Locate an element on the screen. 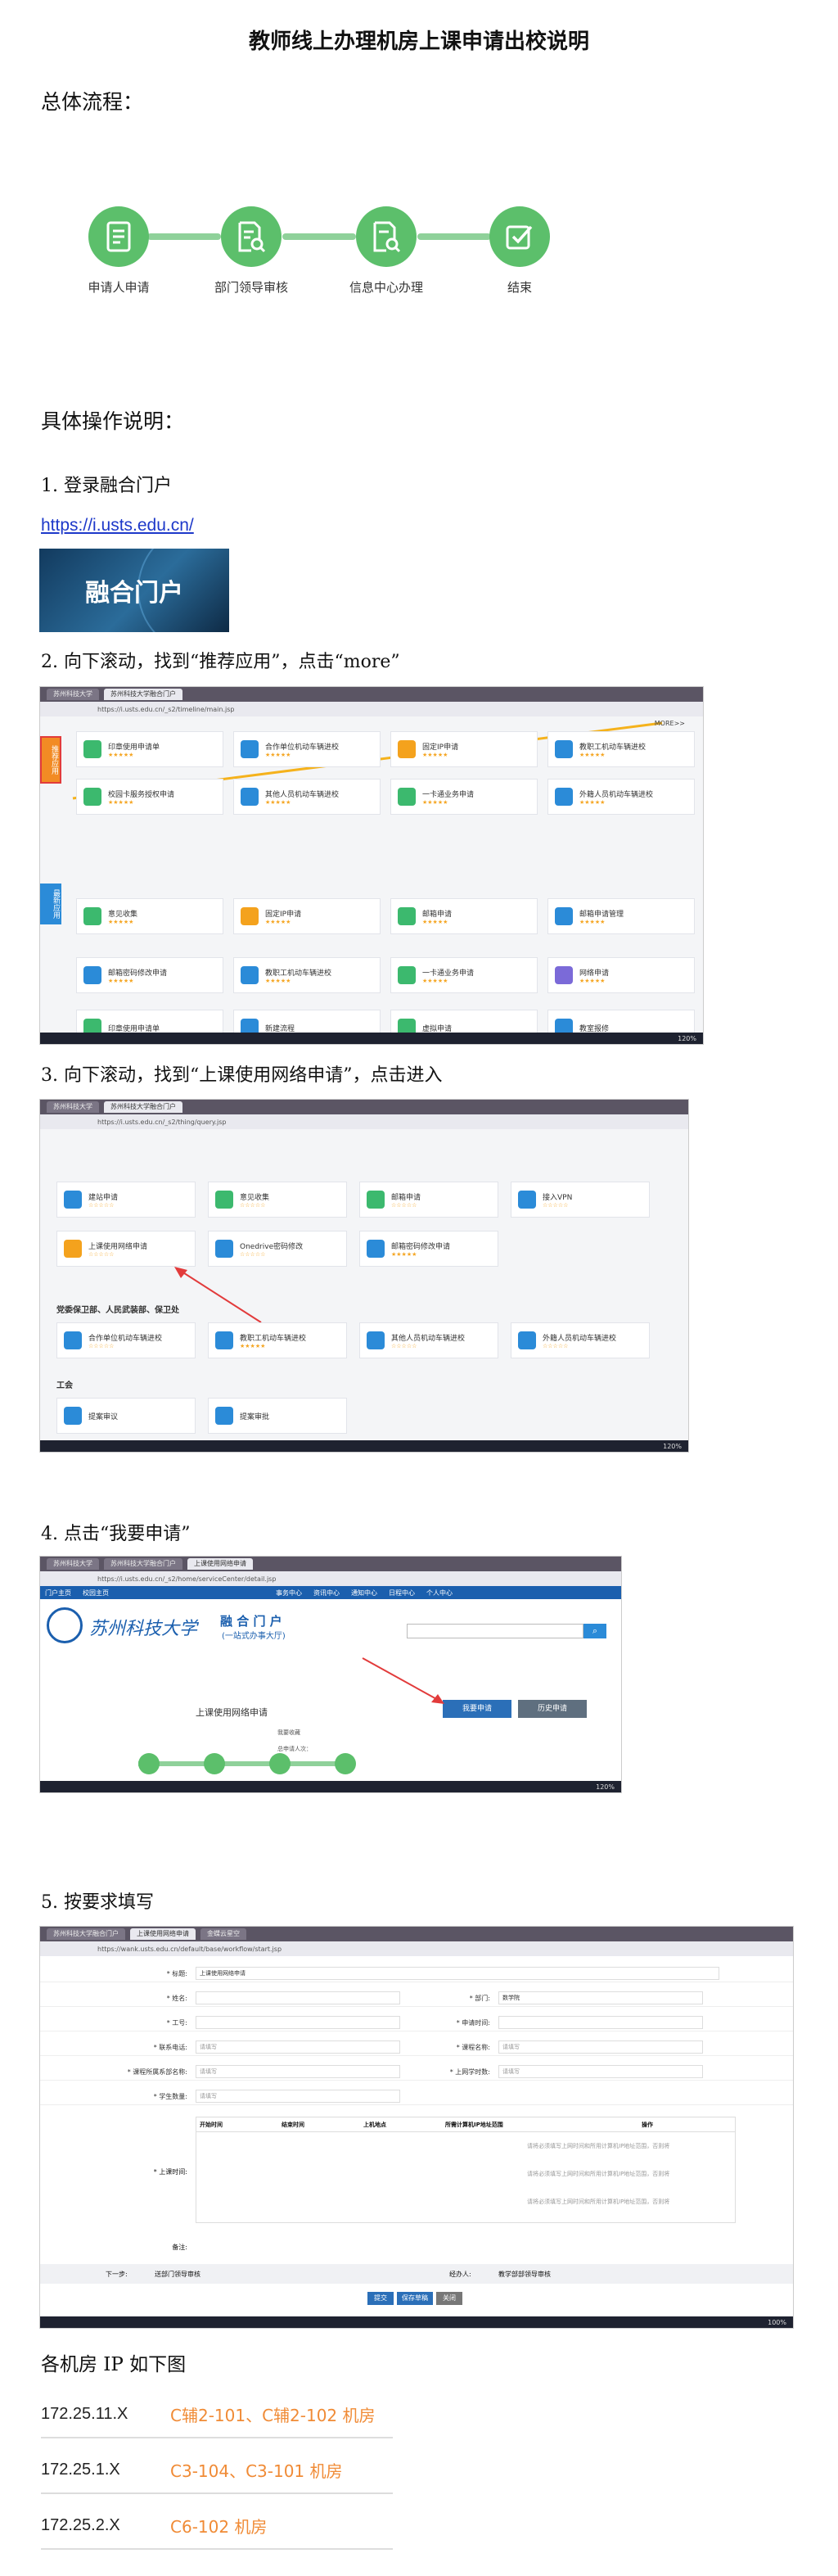 The image size is (838, 2576). nav-item: 日程中心 is located at coordinates (402, 1593).